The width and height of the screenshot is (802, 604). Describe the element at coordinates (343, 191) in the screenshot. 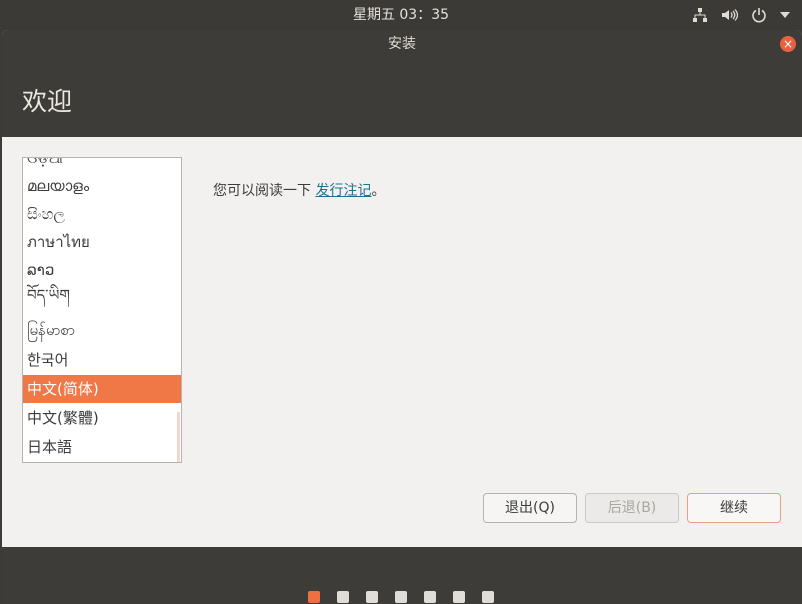

I see `release-notes-link: 发行注记` at that location.